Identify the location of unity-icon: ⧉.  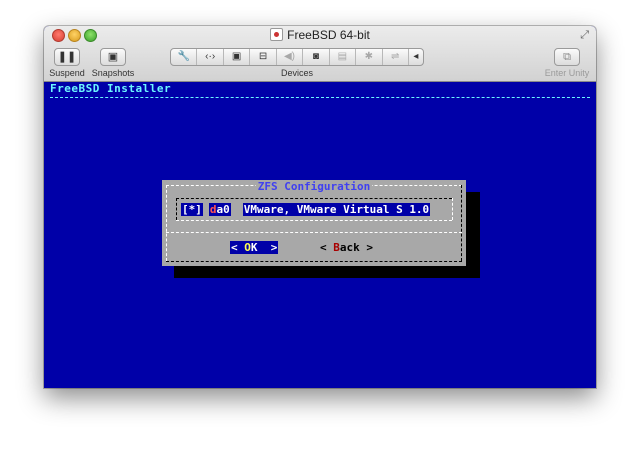
(567, 57).